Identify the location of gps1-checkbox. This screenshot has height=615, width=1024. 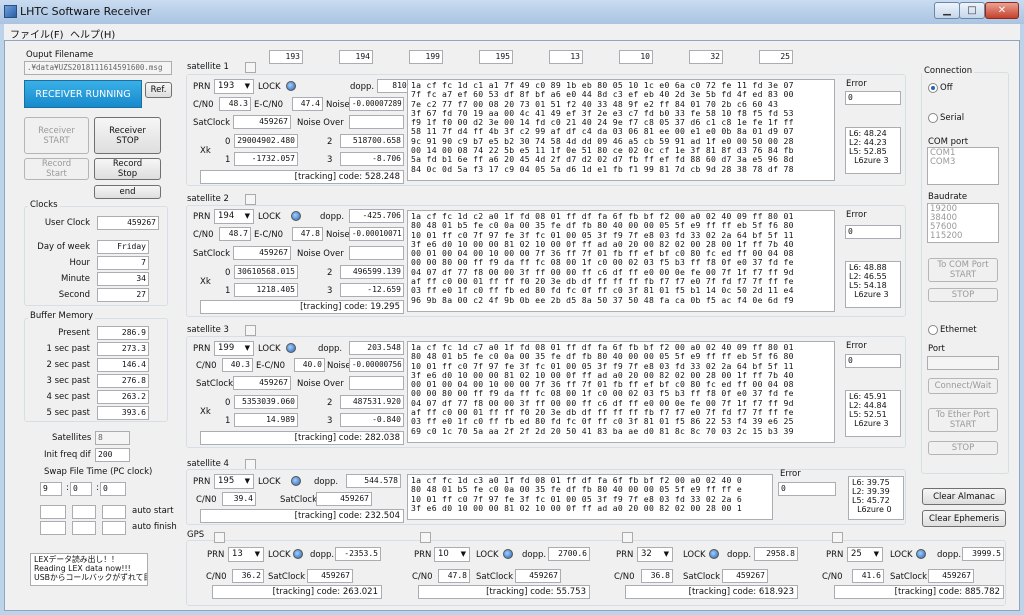
(219, 537).